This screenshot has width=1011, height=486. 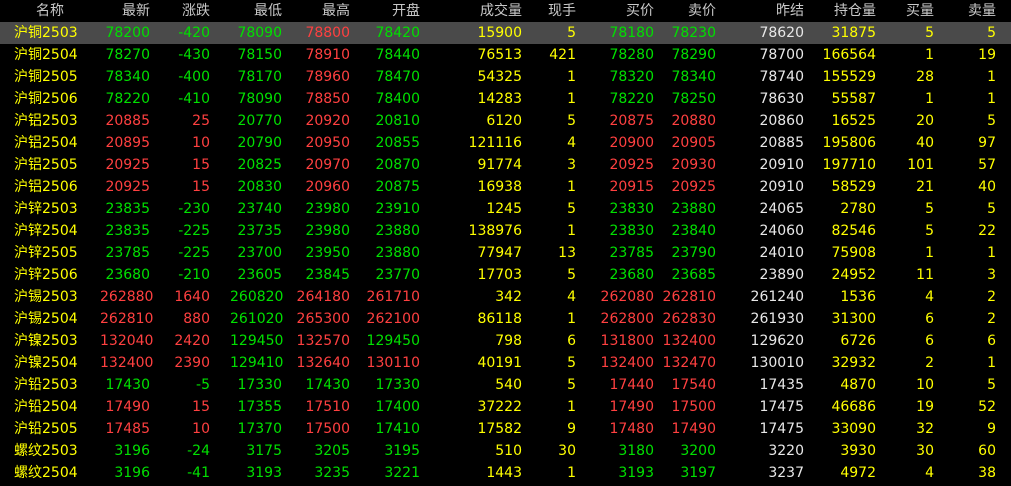 What do you see at coordinates (327, 187) in the screenshot?
I see `high-price: 20960` at bounding box center [327, 187].